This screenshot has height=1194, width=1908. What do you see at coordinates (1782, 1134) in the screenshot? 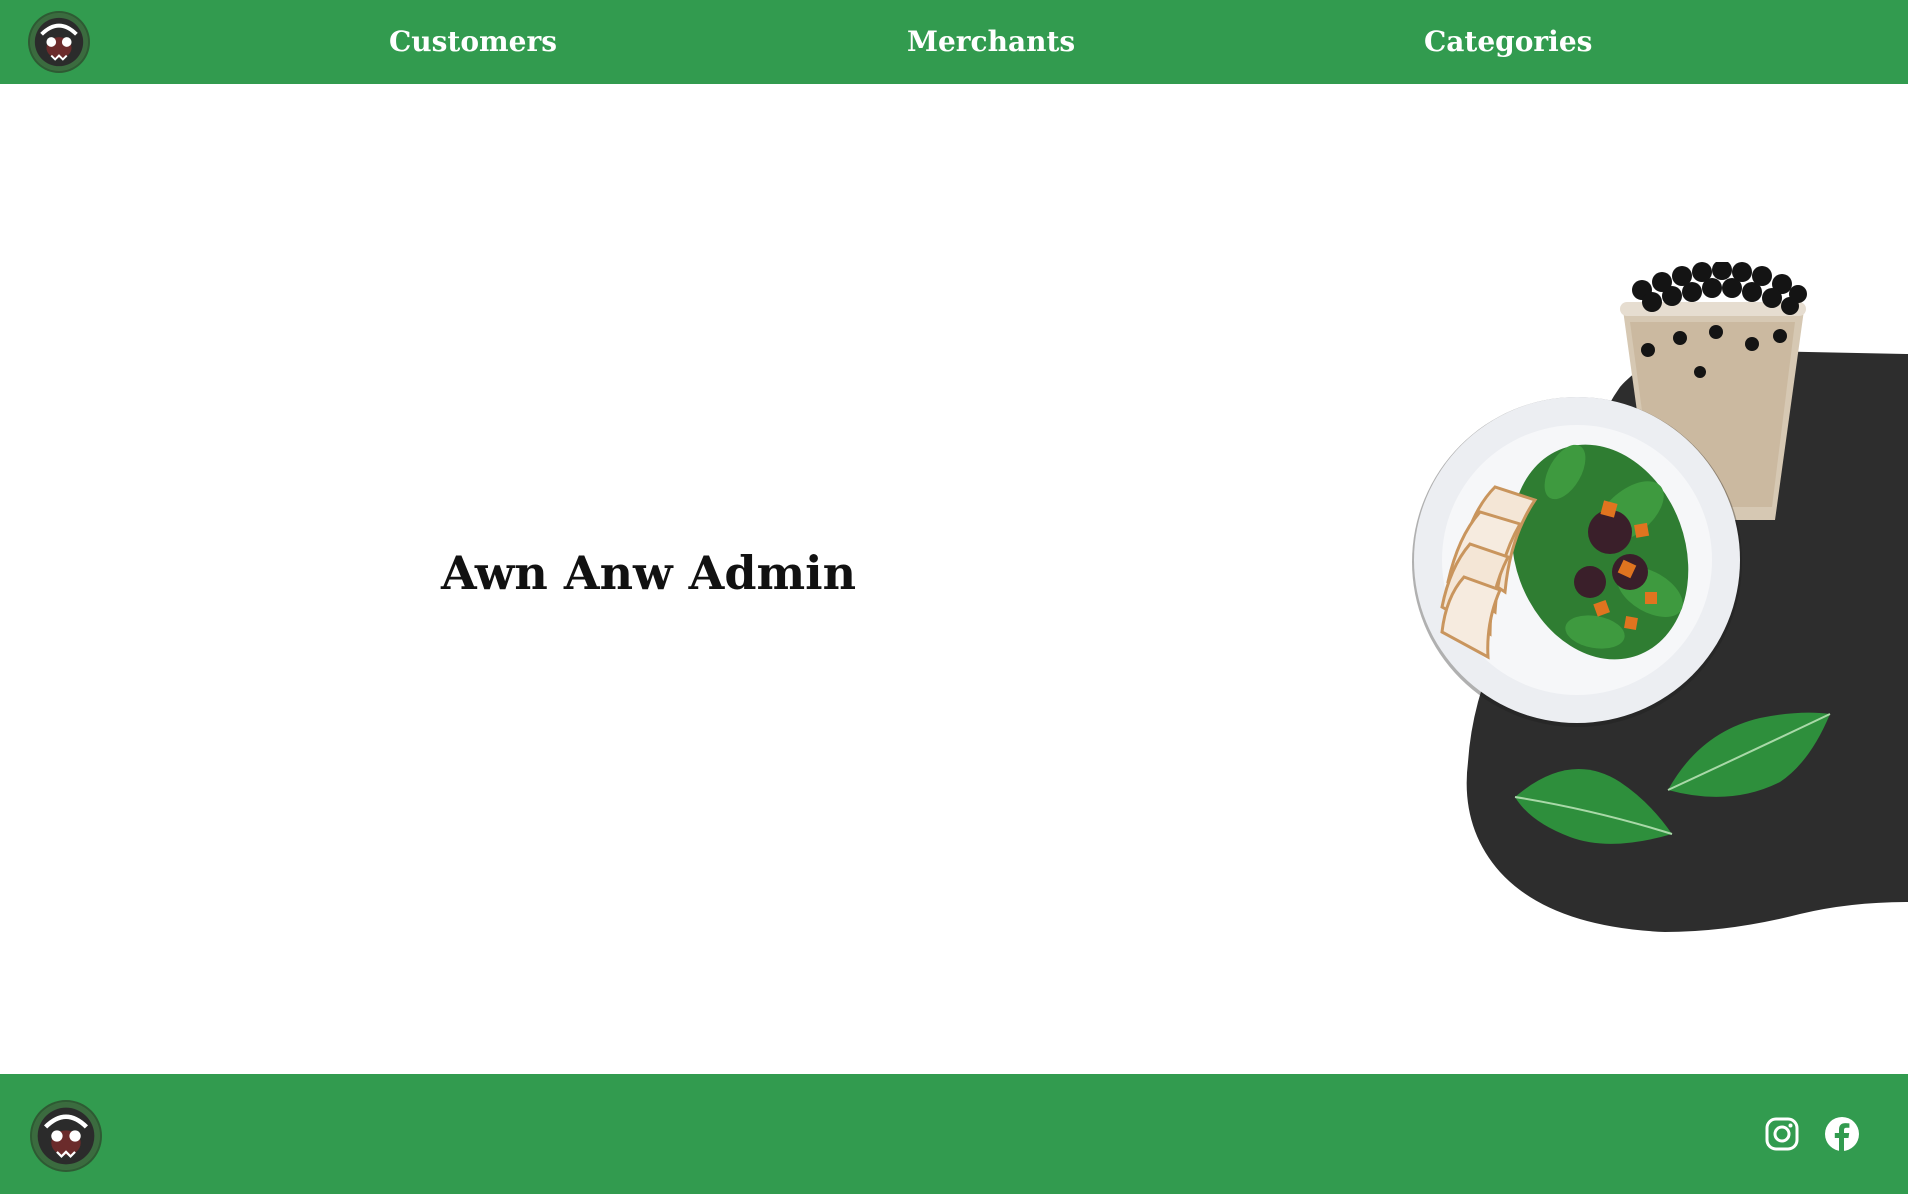
I see `instagram-icon` at bounding box center [1782, 1134].